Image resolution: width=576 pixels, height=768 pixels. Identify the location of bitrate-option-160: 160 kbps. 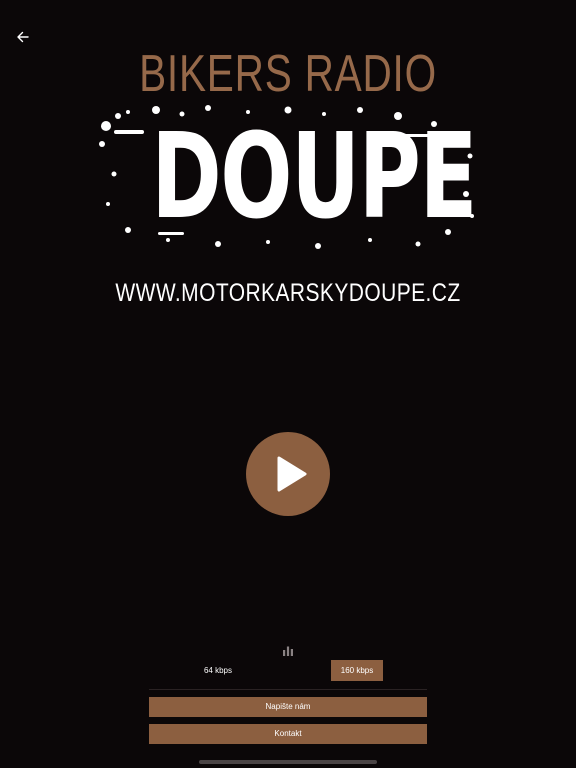
(357, 670).